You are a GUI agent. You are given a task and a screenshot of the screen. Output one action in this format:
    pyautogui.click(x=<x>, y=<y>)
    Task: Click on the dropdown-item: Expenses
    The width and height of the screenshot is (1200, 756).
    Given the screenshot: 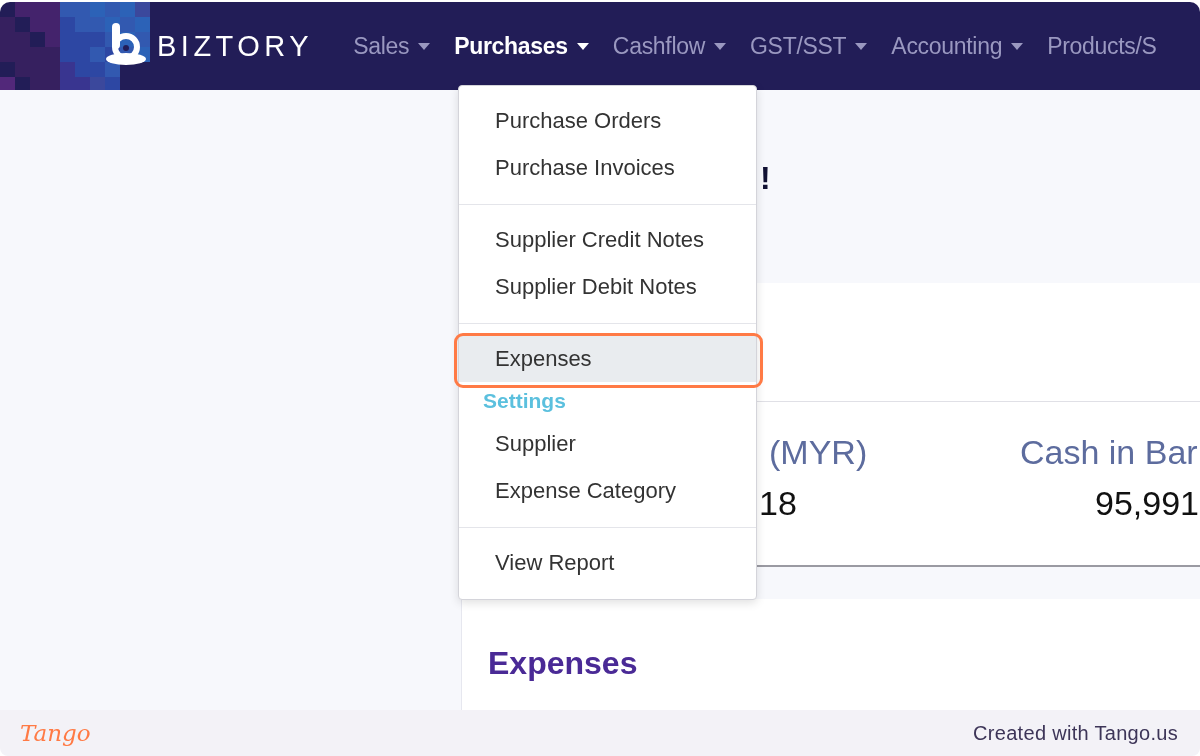 What is the action you would take?
    pyautogui.click(x=607, y=358)
    